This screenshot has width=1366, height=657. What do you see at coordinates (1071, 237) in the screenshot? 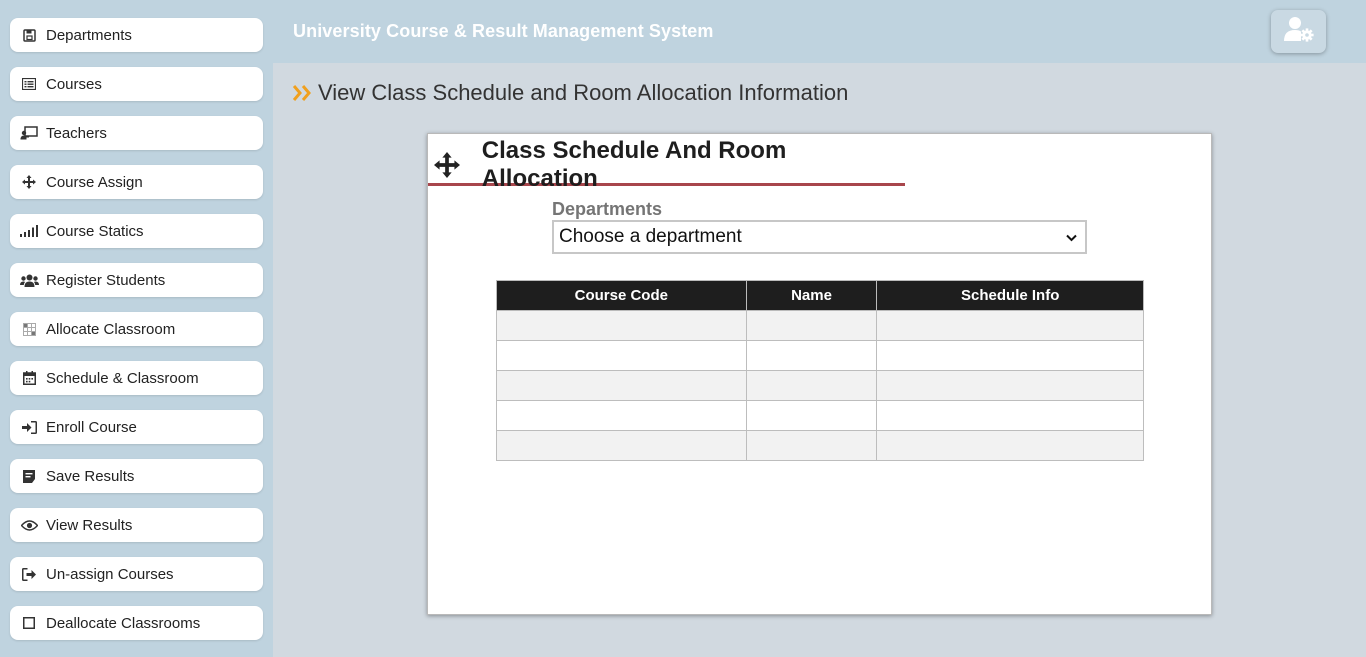
I see `chevron-down-icon` at bounding box center [1071, 237].